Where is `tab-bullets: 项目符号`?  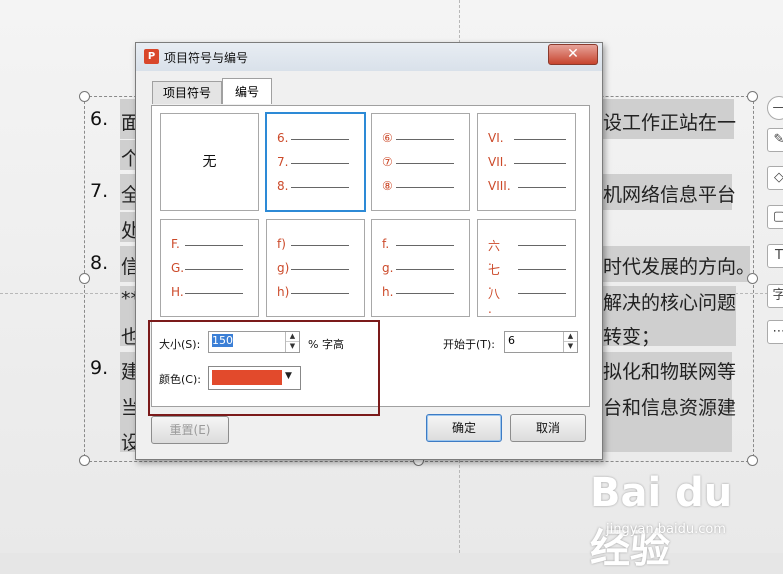 tab-bullets: 项目符号 is located at coordinates (187, 92).